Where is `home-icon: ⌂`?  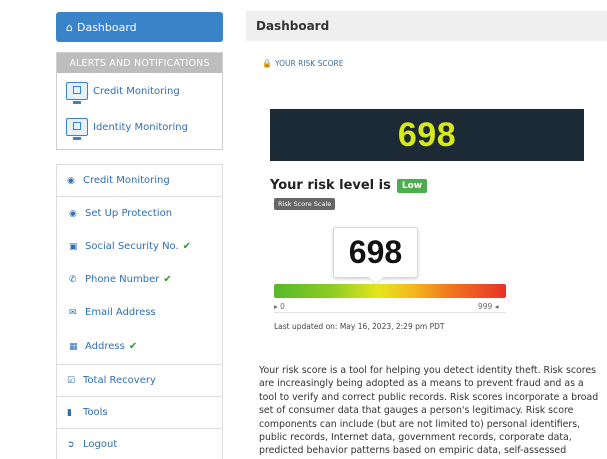 home-icon: ⌂ is located at coordinates (69, 27).